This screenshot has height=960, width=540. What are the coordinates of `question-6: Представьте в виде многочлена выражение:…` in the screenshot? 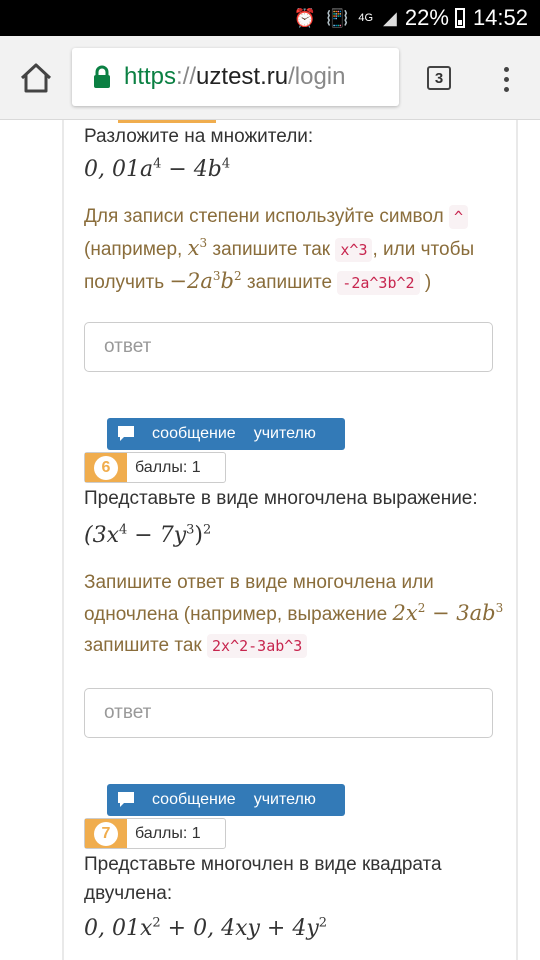 It's located at (294, 573).